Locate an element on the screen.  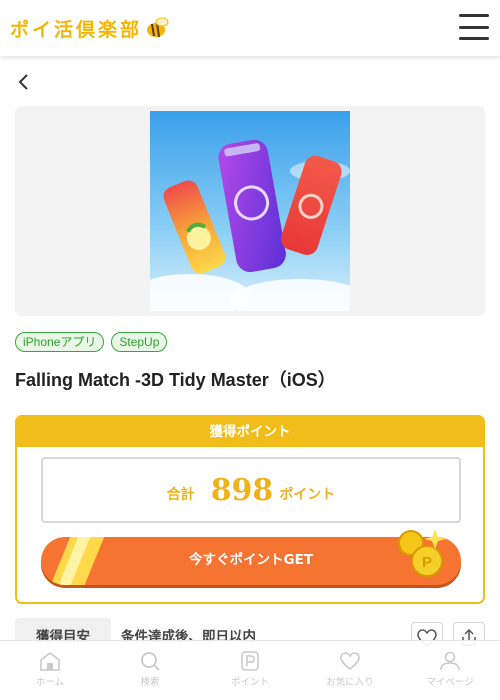
category-tags: iPhoneアプリ StepUp is located at coordinates (91, 342).